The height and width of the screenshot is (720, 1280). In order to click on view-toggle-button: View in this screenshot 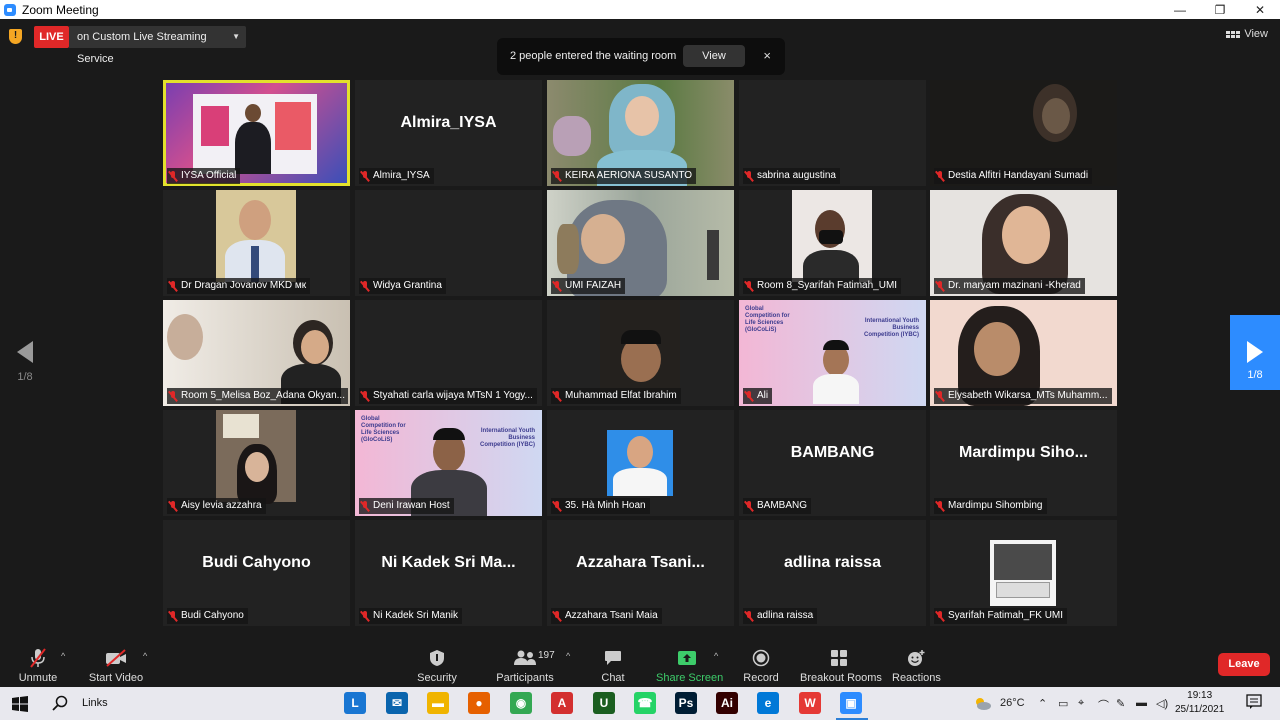, I will do `click(1247, 34)`.